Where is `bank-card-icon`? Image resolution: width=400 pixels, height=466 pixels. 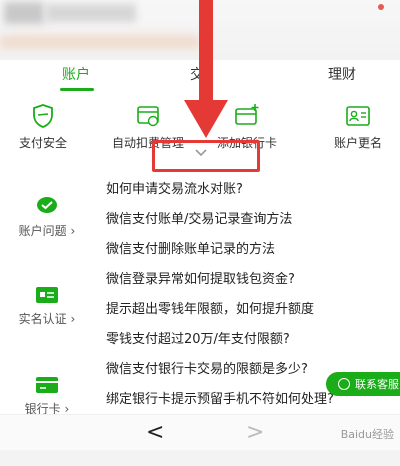 bank-card-icon is located at coordinates (47, 385).